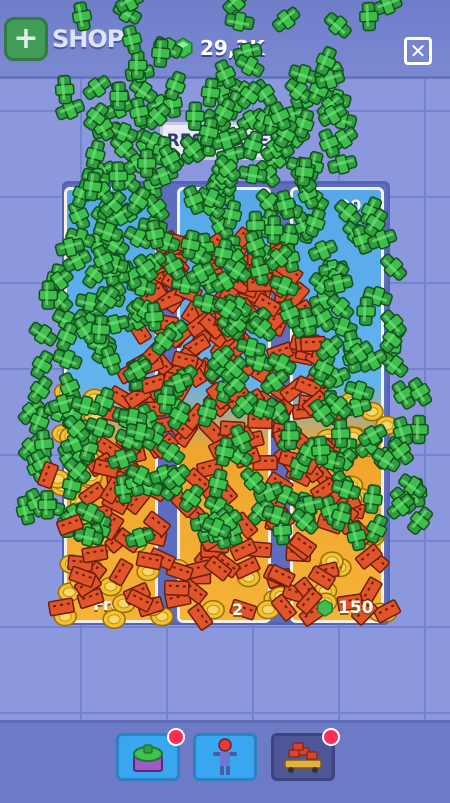 This screenshot has height=803, width=450. Describe the element at coordinates (303, 757) in the screenshot. I see `bricks-cart-icon` at that location.